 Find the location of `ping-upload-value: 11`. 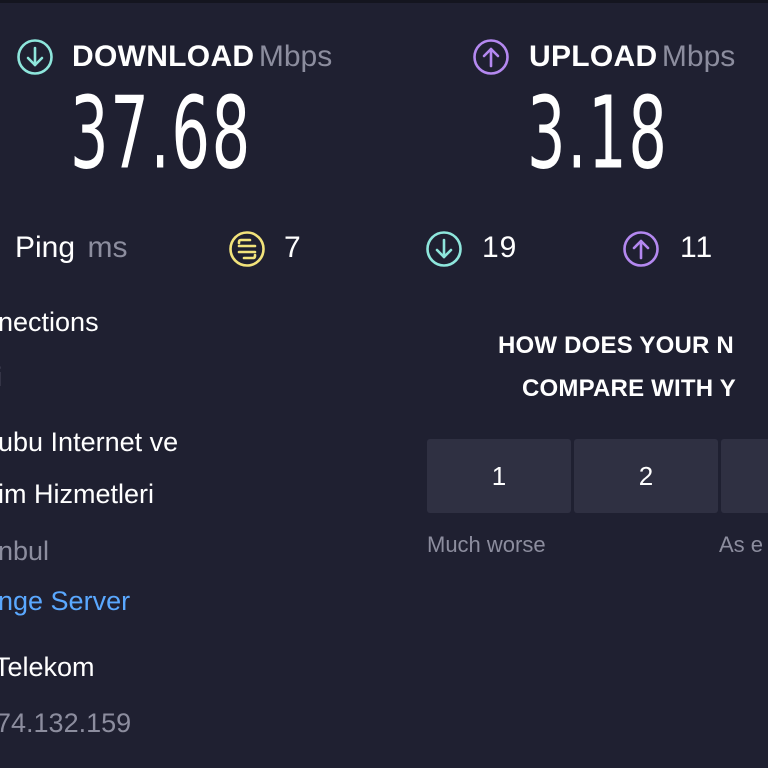

ping-upload-value: 11 is located at coordinates (697, 247).